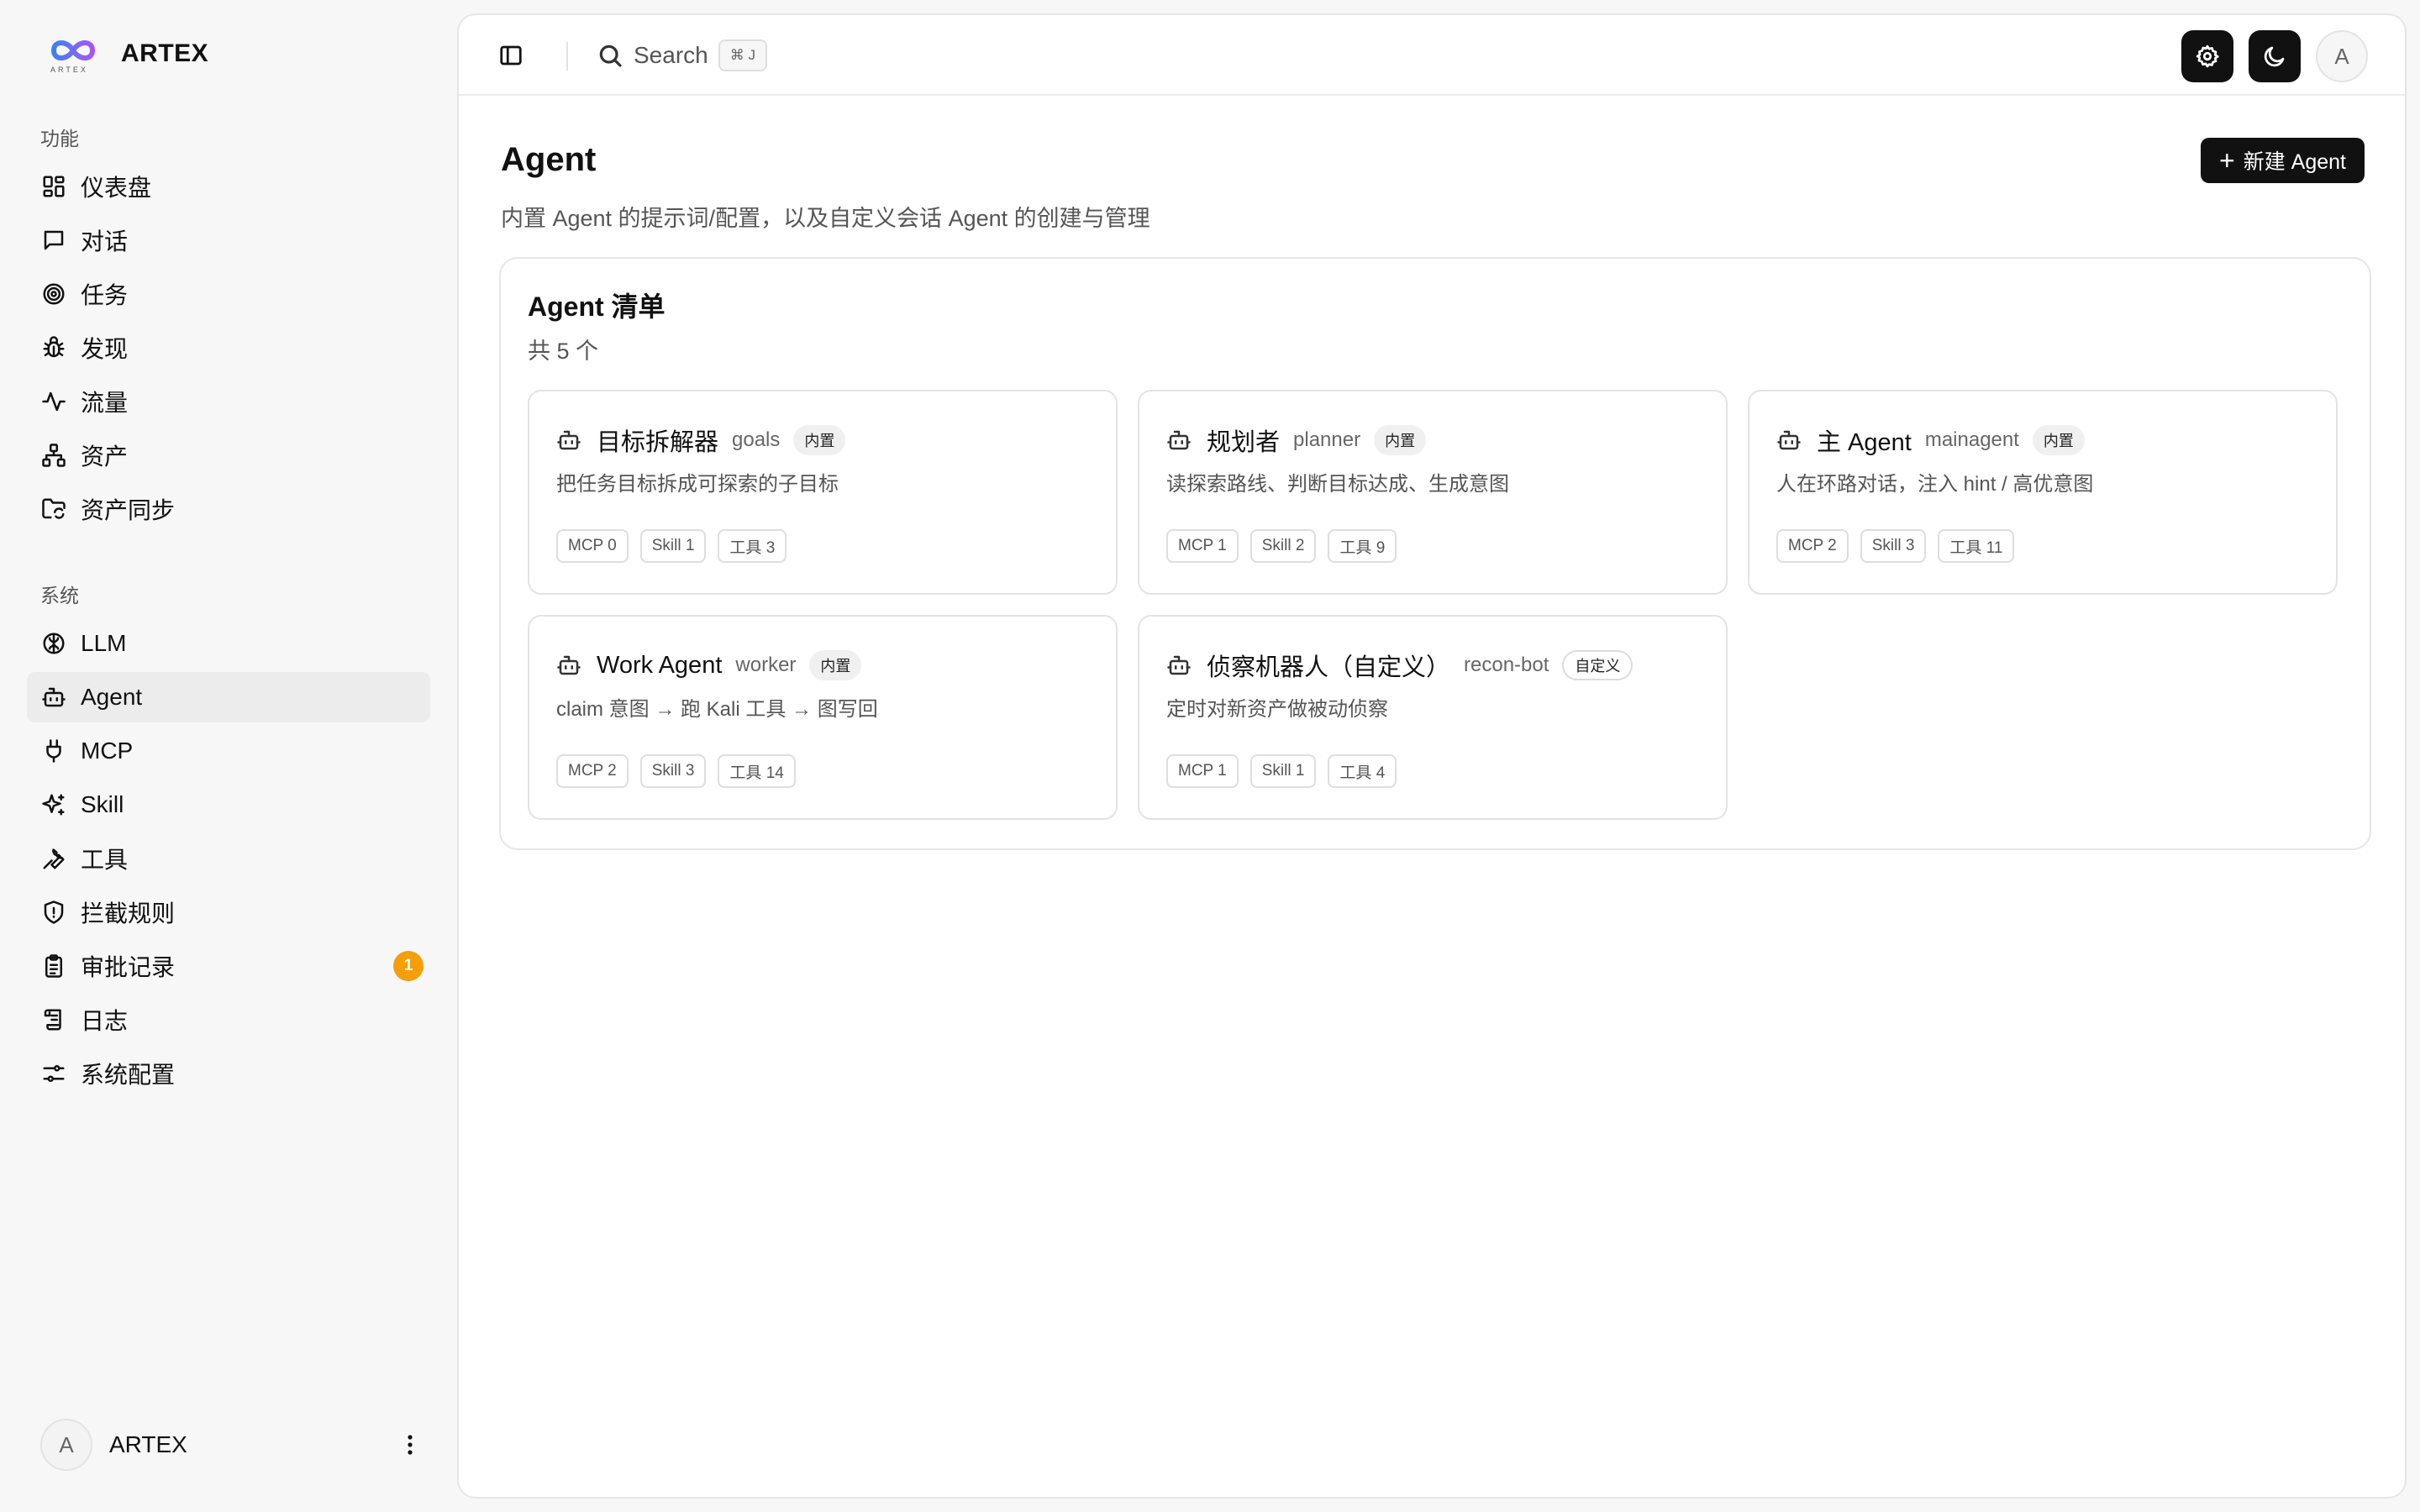  What do you see at coordinates (53, 294) in the screenshot?
I see `target-icon` at bounding box center [53, 294].